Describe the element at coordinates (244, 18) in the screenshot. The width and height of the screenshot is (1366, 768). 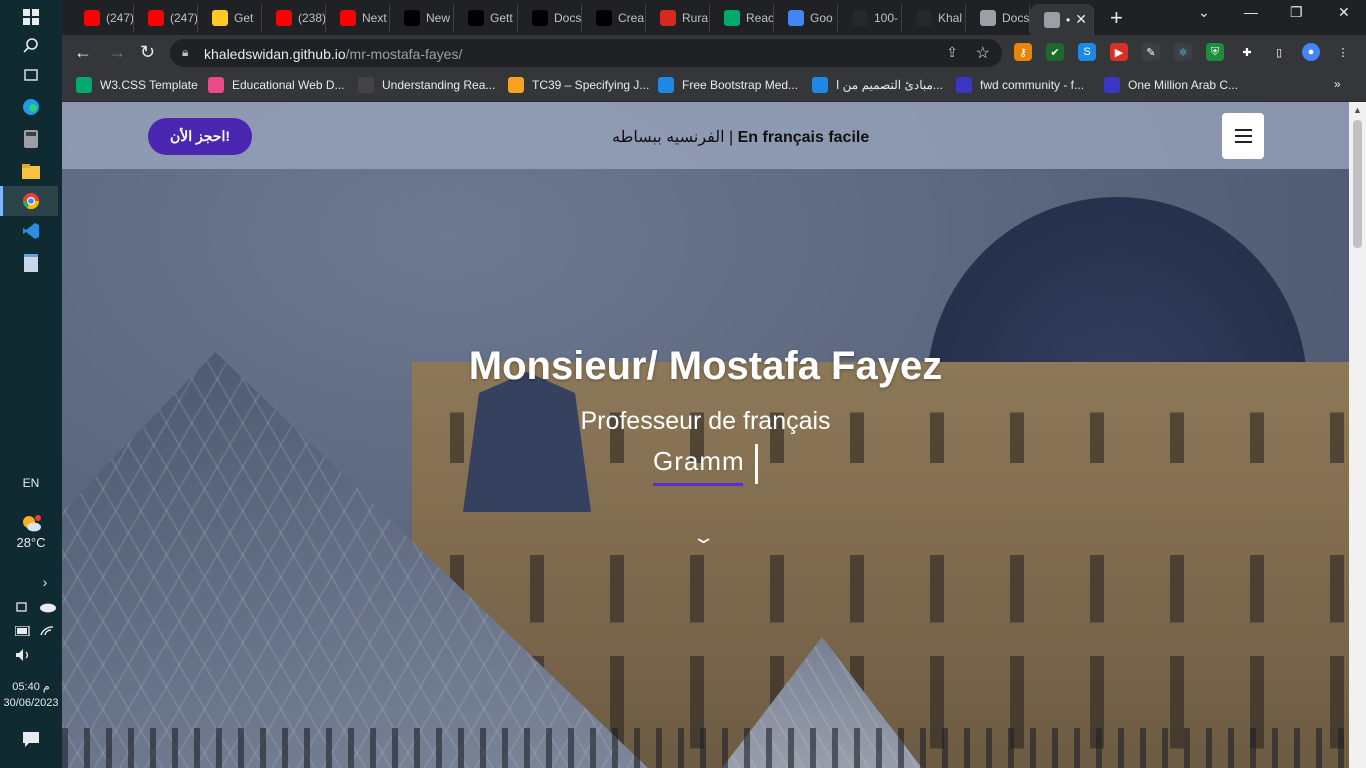
I see `tab-title: Get` at that location.